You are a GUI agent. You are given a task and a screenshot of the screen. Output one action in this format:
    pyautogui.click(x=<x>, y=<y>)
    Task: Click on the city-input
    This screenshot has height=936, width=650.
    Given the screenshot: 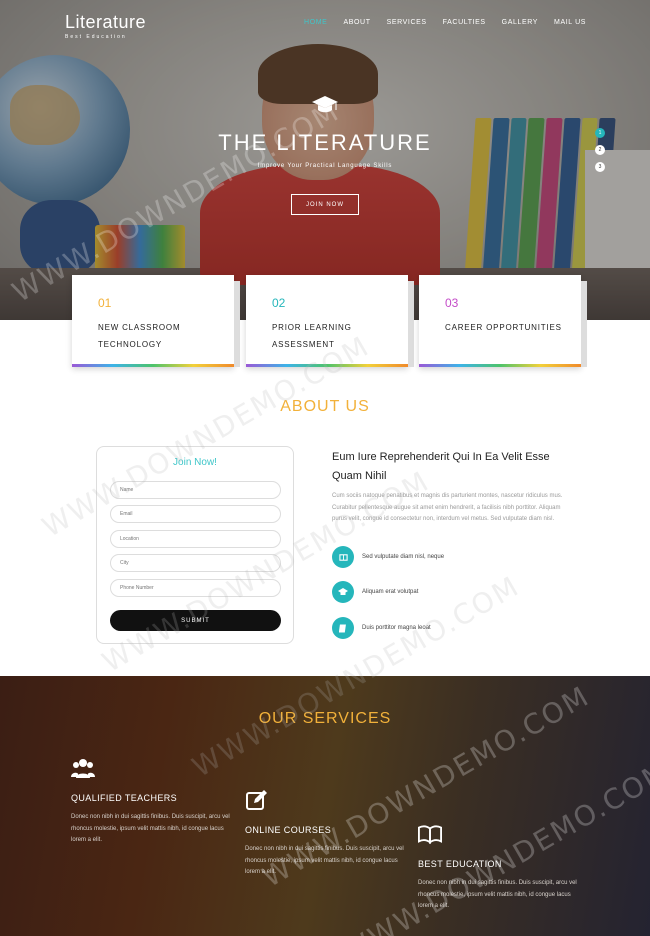 What is the action you would take?
    pyautogui.click(x=195, y=563)
    